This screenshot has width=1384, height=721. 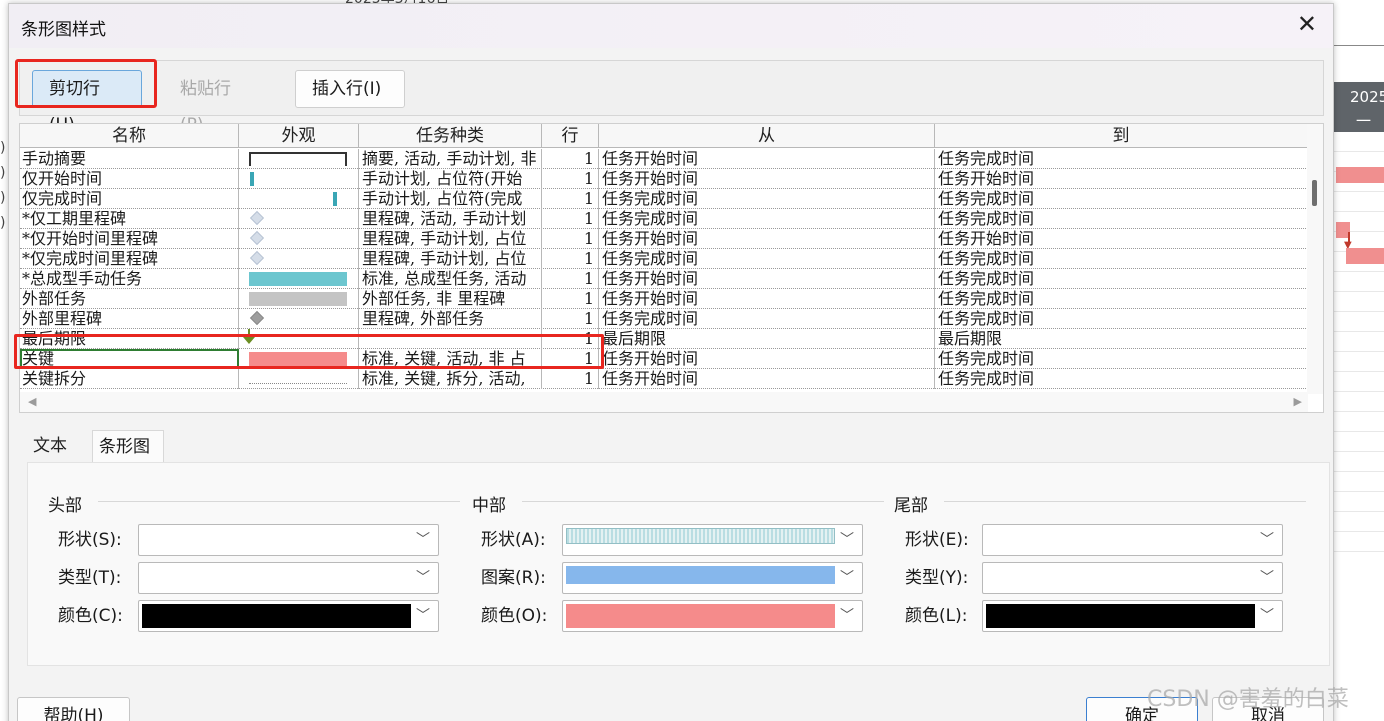 What do you see at coordinates (1365, 256) in the screenshot?
I see `gantt-bar-critical` at bounding box center [1365, 256].